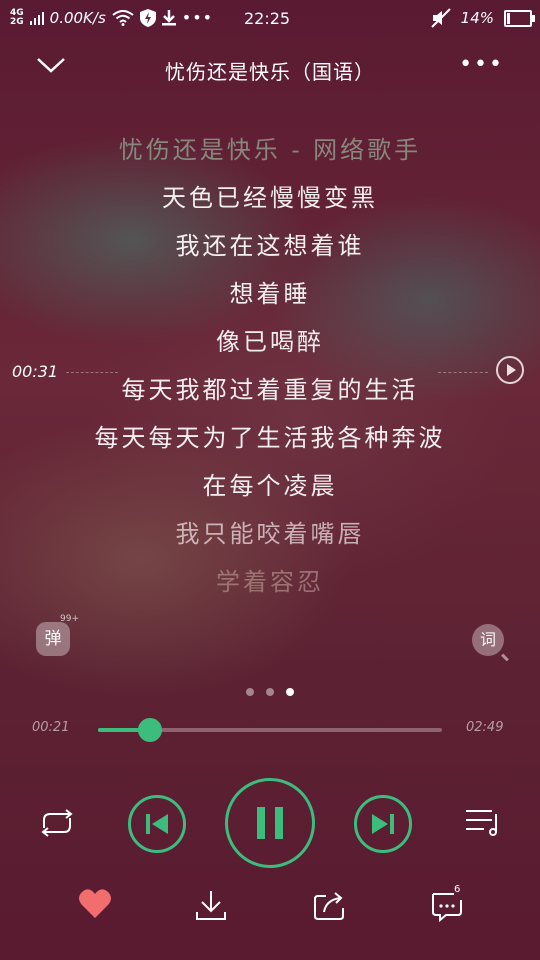  I want to click on battery-percent: 14%, so click(477, 18).